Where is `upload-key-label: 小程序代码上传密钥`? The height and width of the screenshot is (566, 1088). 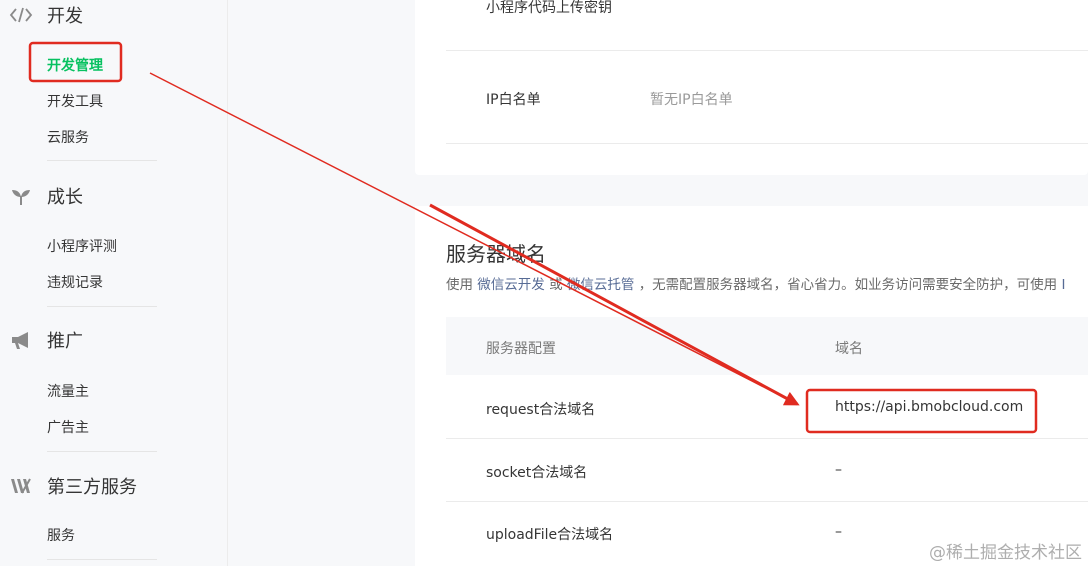 upload-key-label: 小程序代码上传密钥 is located at coordinates (549, 8).